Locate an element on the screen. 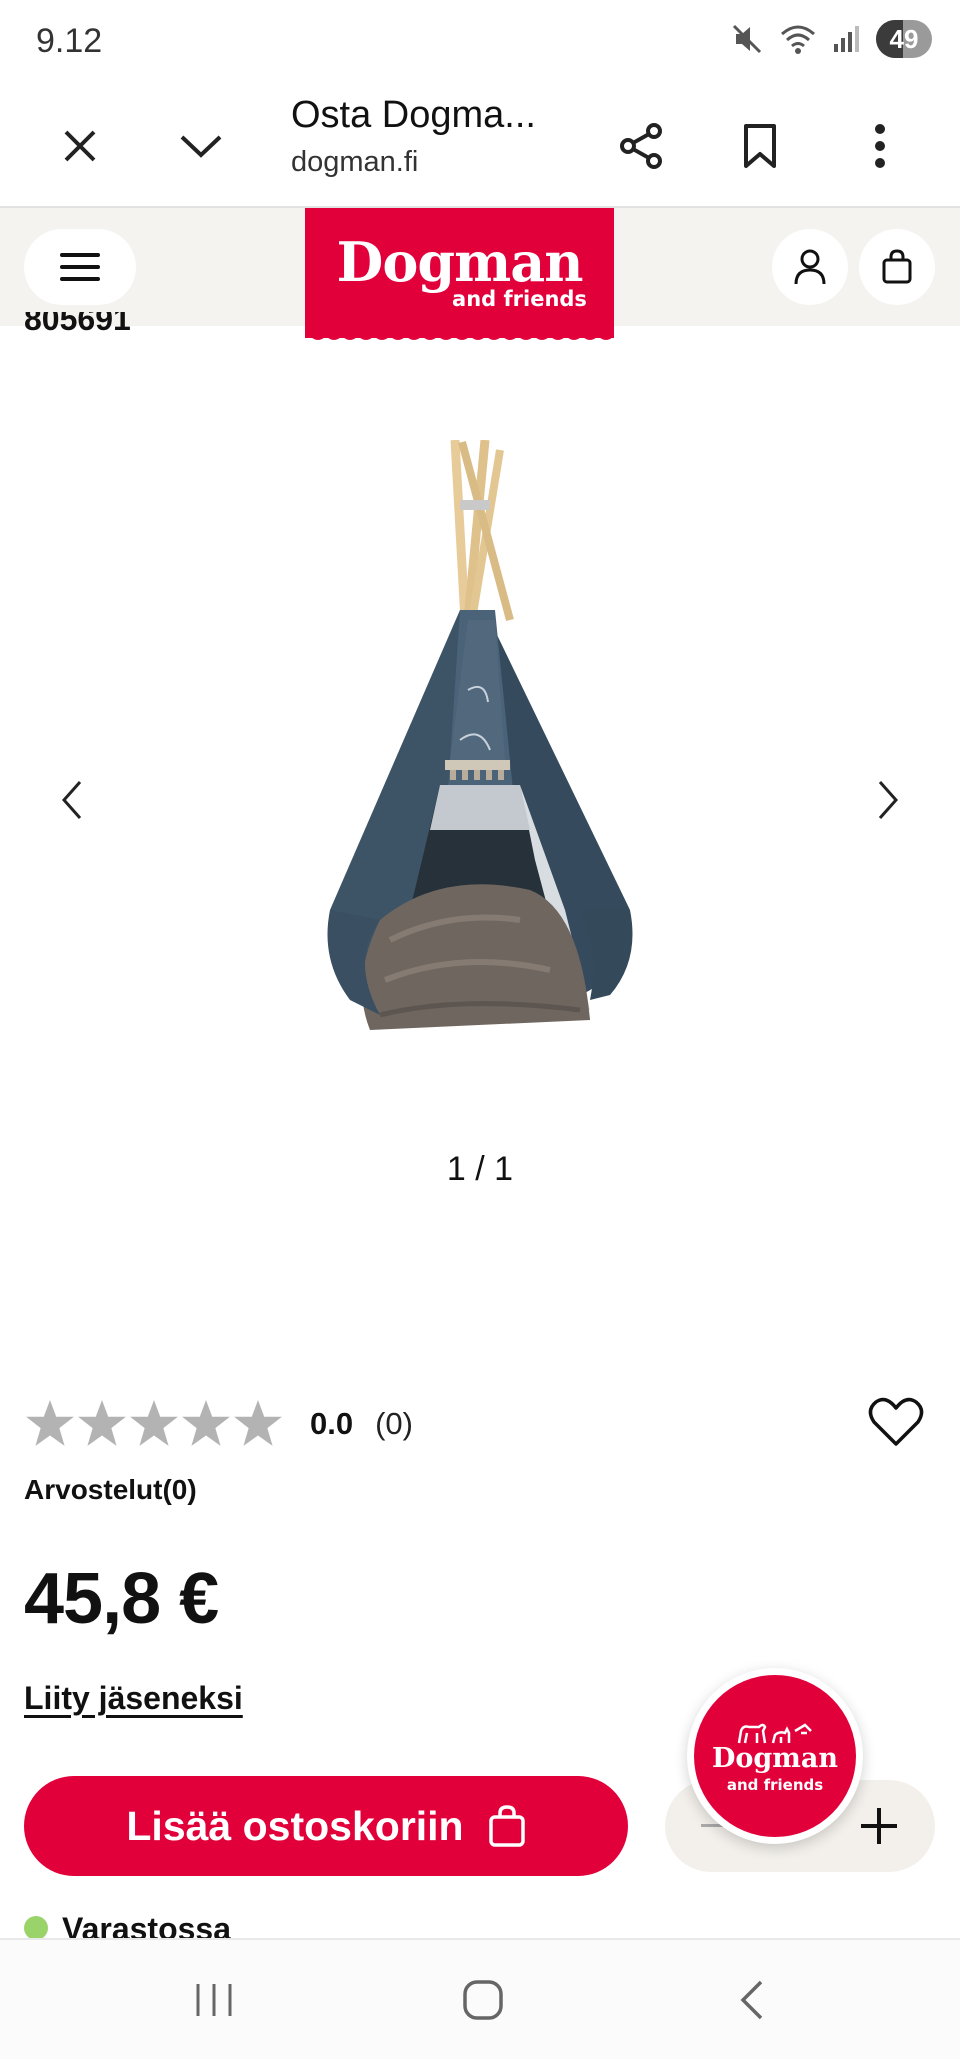  more-options-button is located at coordinates (880, 146).